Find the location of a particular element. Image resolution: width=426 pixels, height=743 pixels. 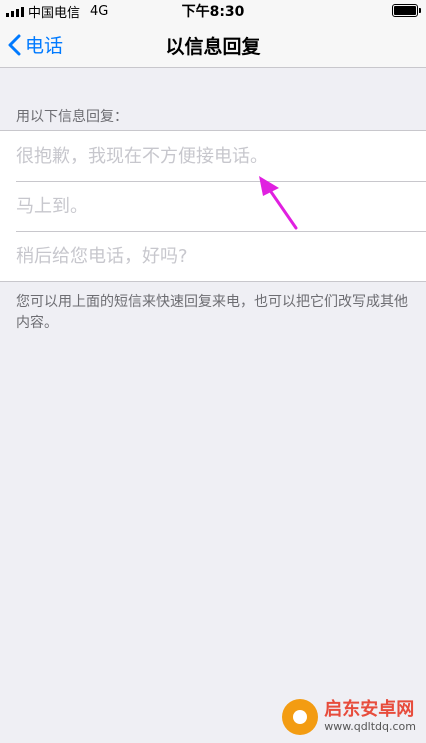

watermark-logo: 启东安卓网 www.qdltdq.com is located at coordinates (349, 717).